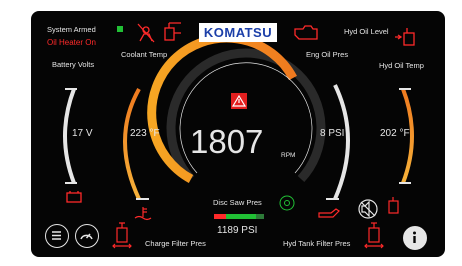 The image size is (462, 266). What do you see at coordinates (327, 54) in the screenshot?
I see `eng-oil-pres-label: Eng Oil Pres` at bounding box center [327, 54].